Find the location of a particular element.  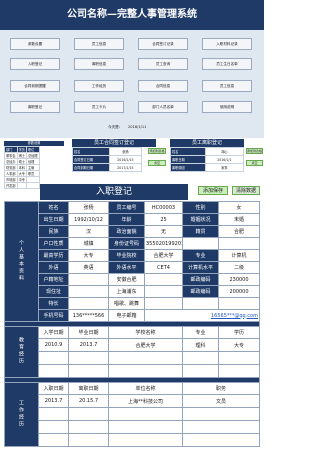

contract-field-row: 合同签订日期 2016/1/15 is located at coordinates (107, 159).